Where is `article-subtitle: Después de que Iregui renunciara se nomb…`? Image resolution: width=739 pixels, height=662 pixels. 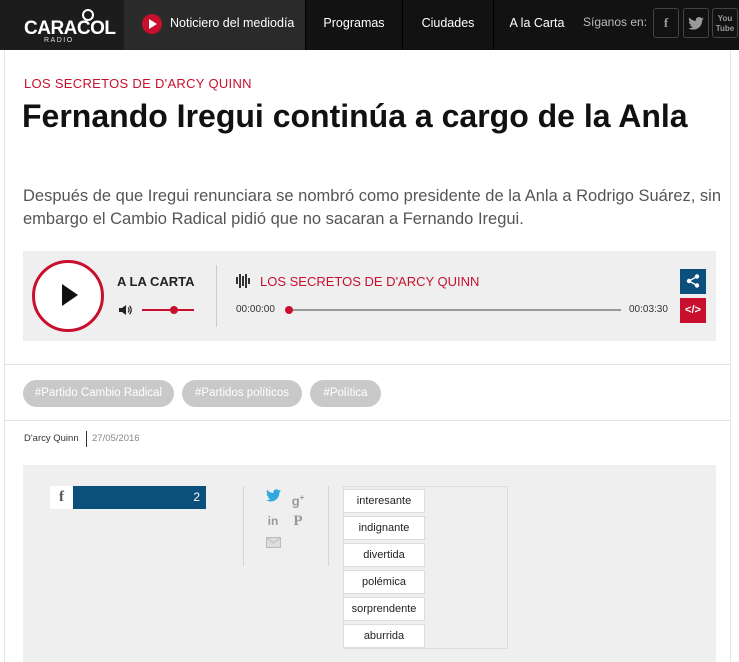
article-subtitle: Después de que Iregui renunciara se nomb… is located at coordinates (372, 207).